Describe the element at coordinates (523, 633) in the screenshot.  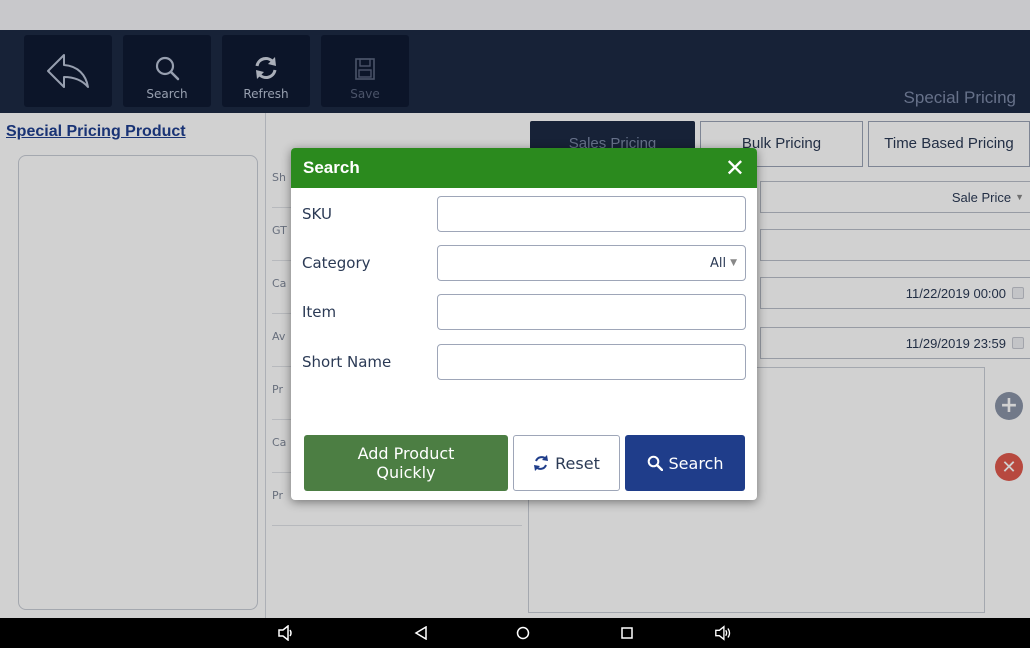
I see `home-nav-icon` at that location.